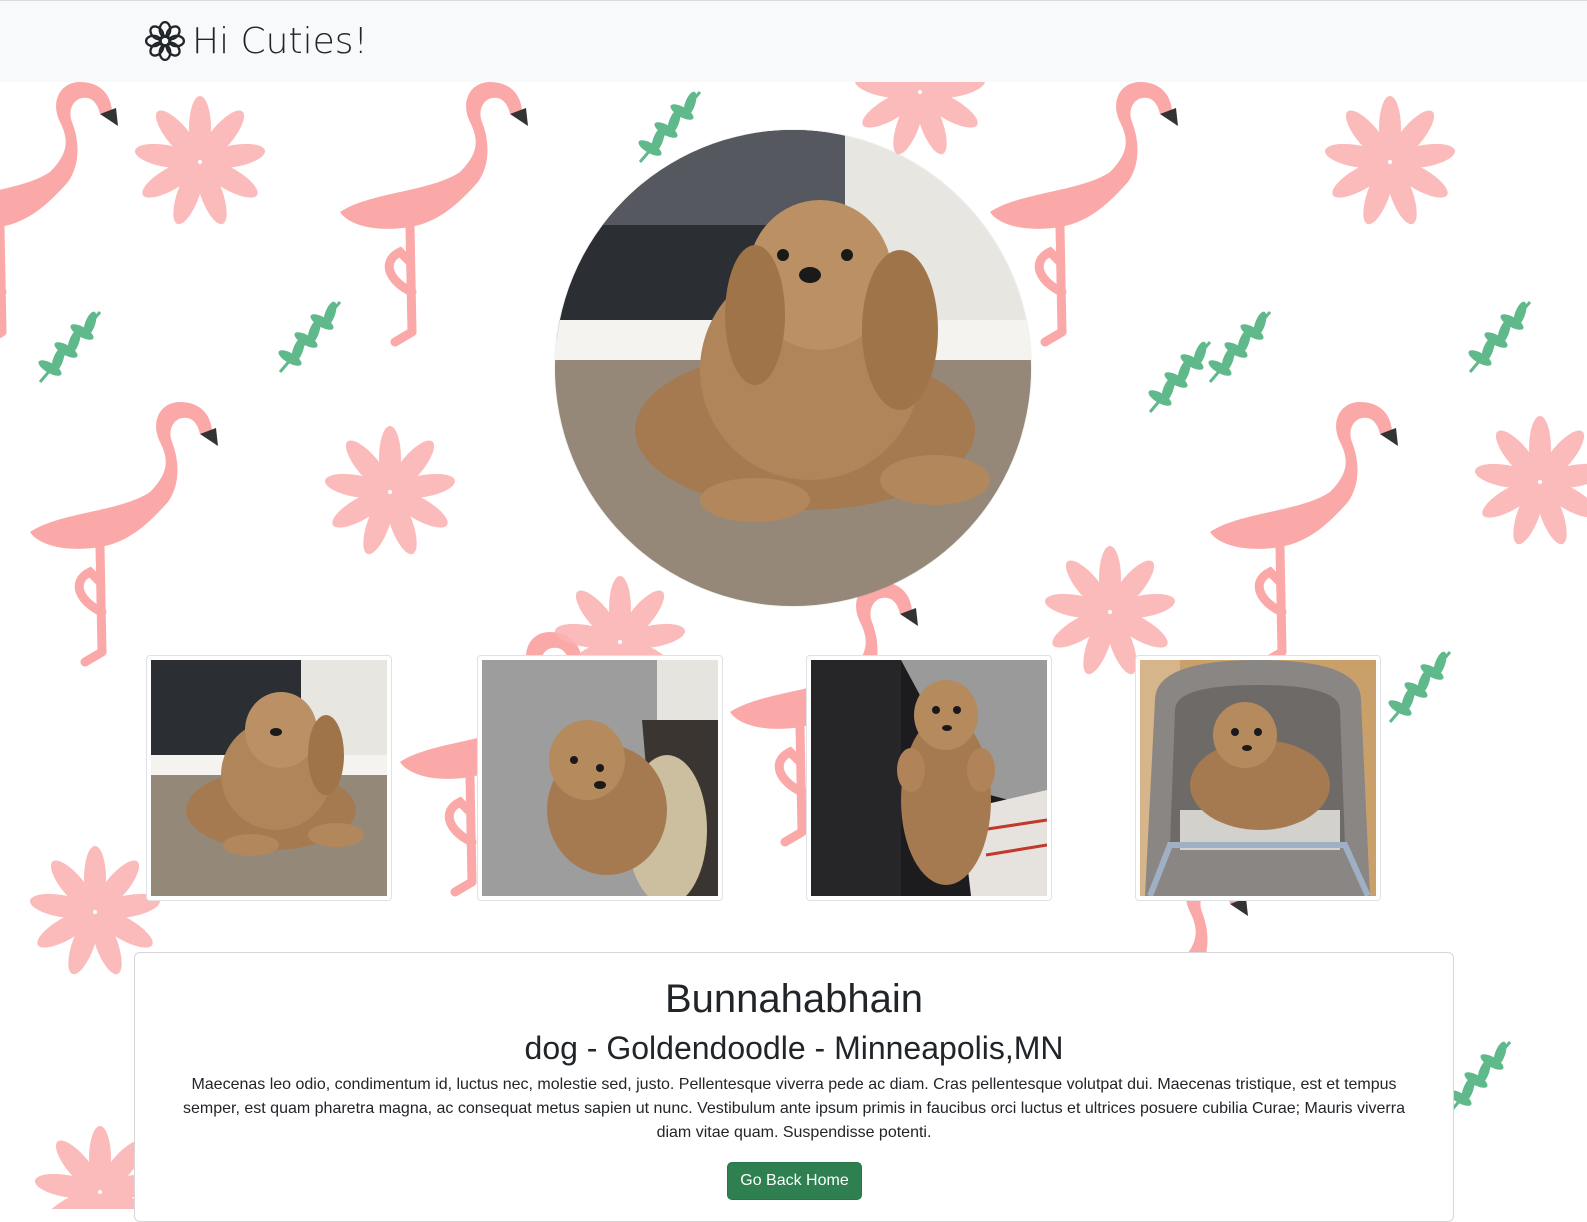  I want to click on brand-text: Hi Cuties!, so click(280, 41).